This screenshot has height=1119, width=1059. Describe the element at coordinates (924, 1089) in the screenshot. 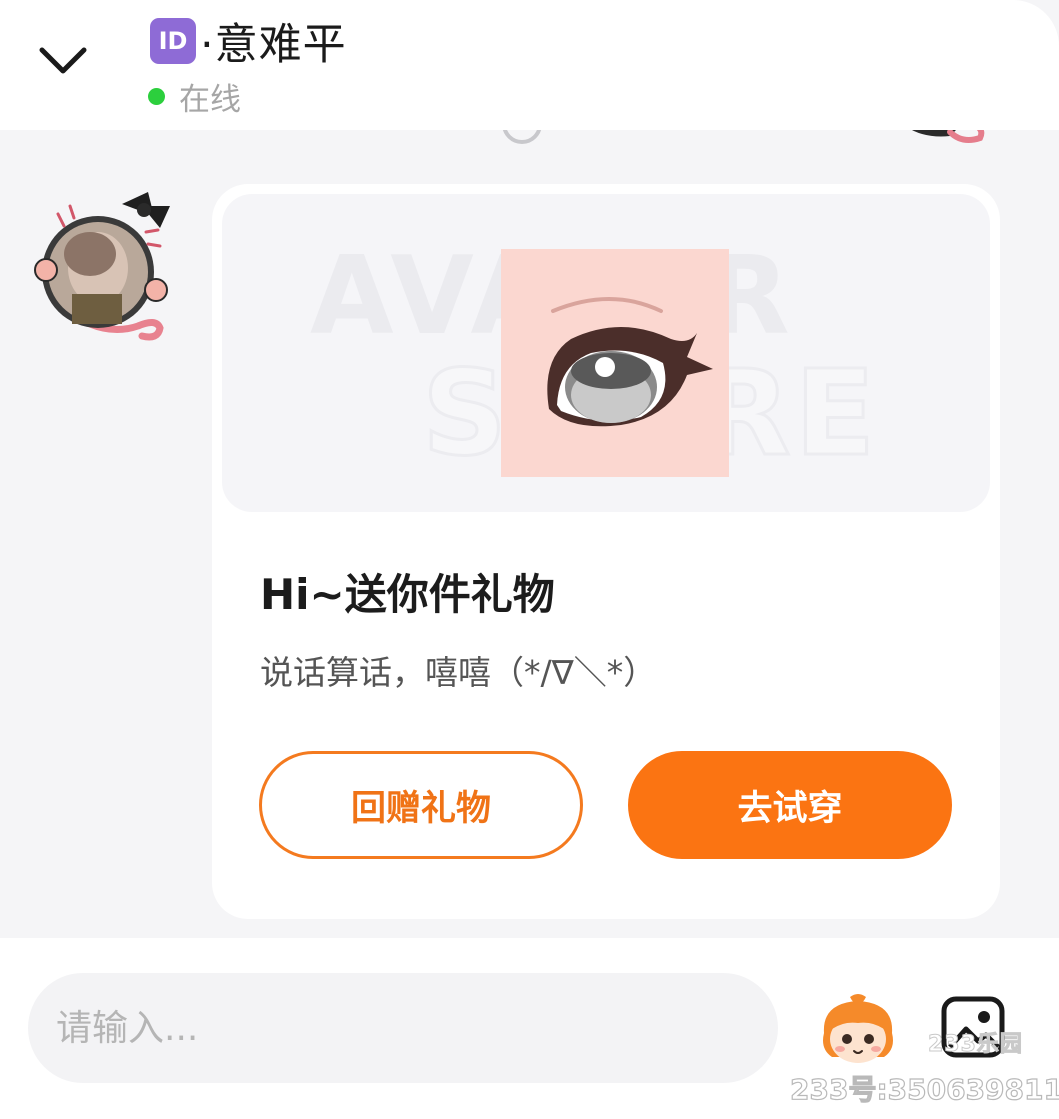

I see `app-watermark-id: 233号:350639811` at that location.